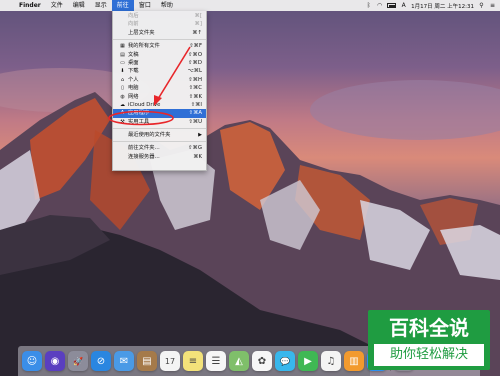  I want to click on home-icon: ⌂, so click(122, 79).